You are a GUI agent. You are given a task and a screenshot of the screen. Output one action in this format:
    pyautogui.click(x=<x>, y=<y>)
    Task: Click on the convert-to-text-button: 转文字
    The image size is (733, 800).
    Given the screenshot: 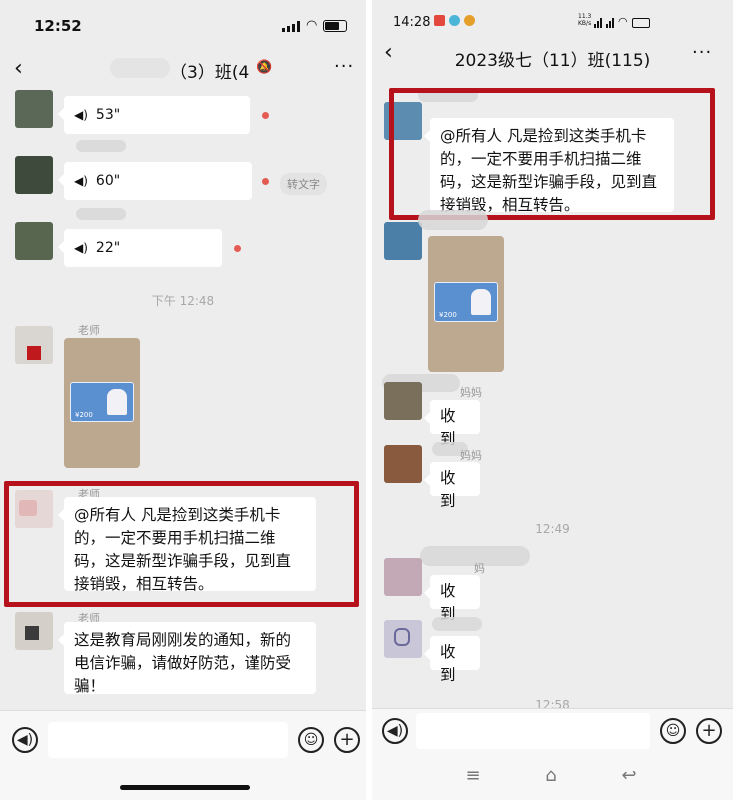 What is the action you would take?
    pyautogui.click(x=303, y=184)
    